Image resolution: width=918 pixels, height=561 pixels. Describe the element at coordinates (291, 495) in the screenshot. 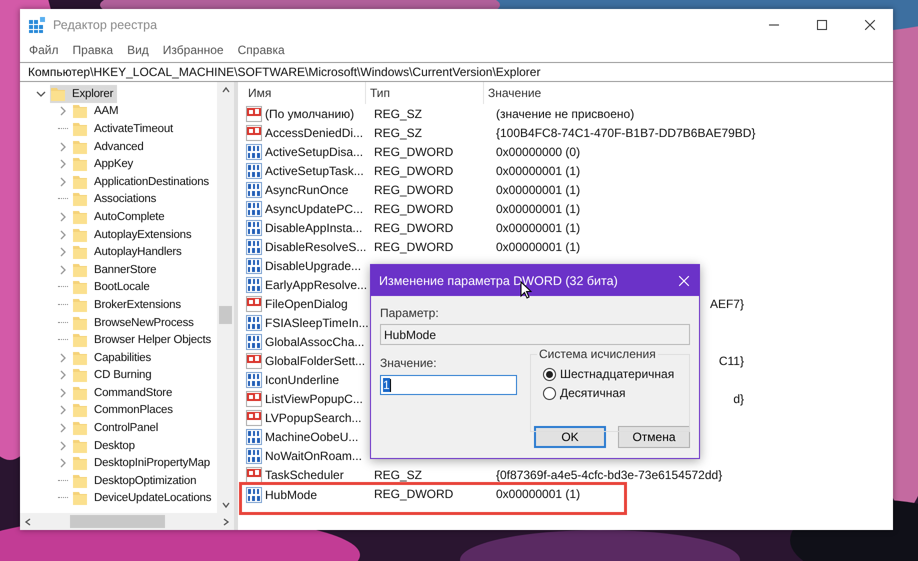

I see `value-name: HubMode` at that location.